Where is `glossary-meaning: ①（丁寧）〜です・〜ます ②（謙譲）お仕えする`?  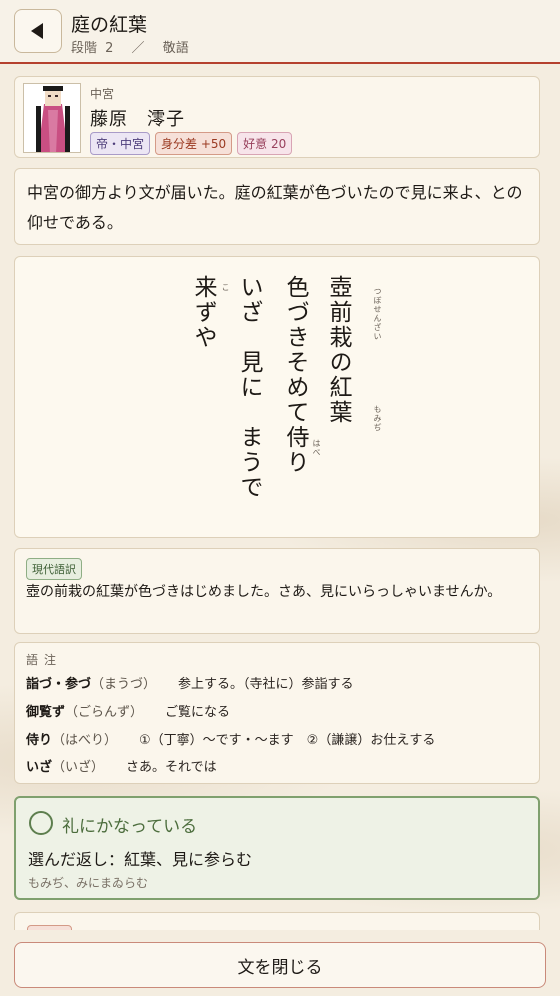
glossary-meaning: ①（丁寧）〜です・〜ます ②（謙譲）お仕えする is located at coordinates (287, 740).